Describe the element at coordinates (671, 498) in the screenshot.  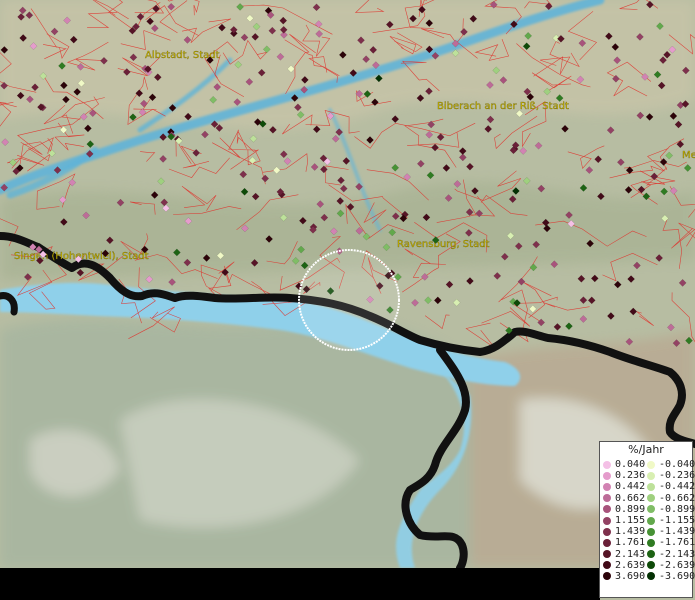
I see `legend-entry: -0.662` at that location.